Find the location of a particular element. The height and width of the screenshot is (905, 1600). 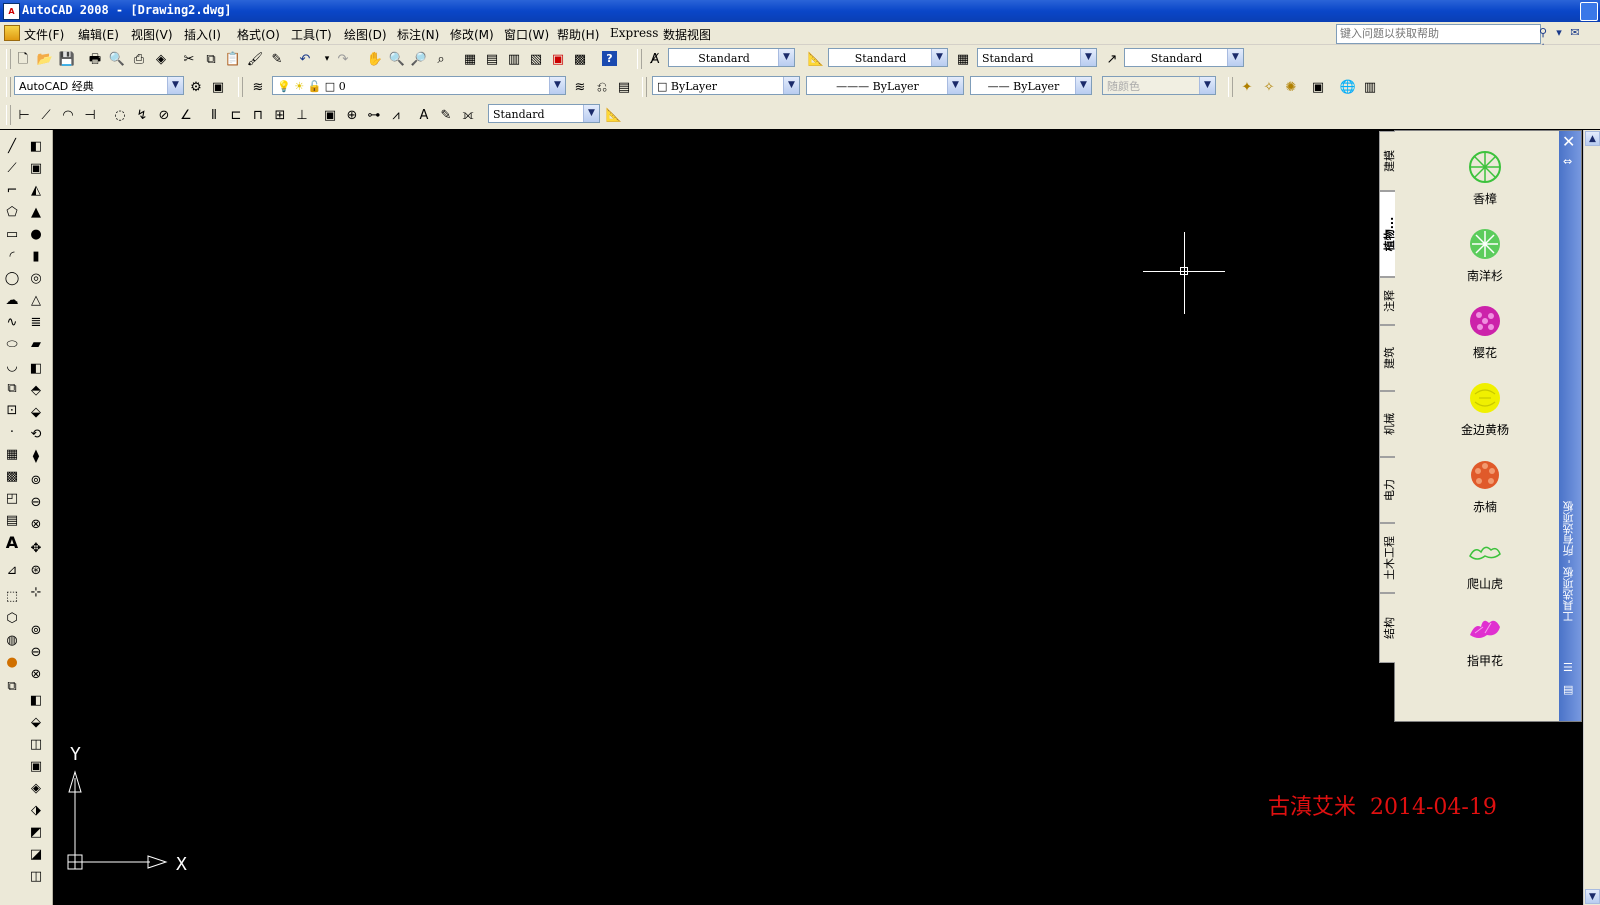

loft-icon: ⧫ is located at coordinates (36, 456).